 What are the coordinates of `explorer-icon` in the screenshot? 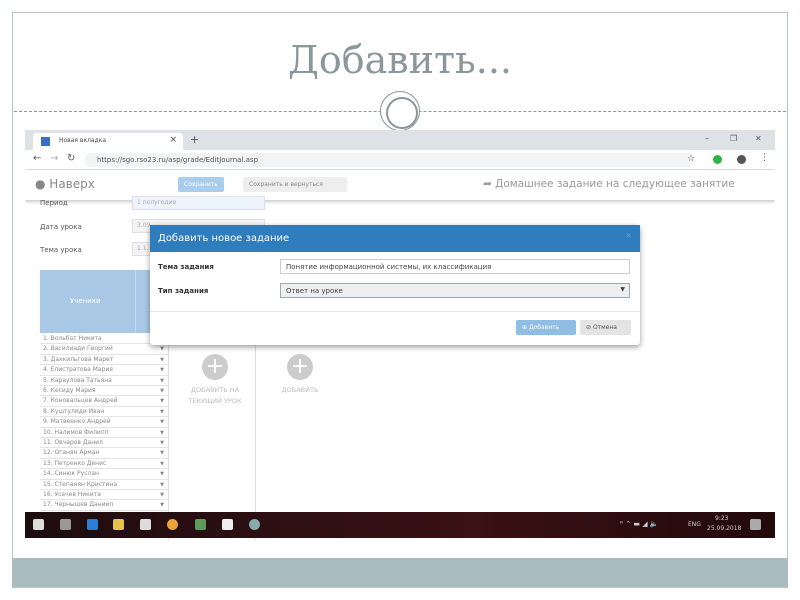 It's located at (118, 524).